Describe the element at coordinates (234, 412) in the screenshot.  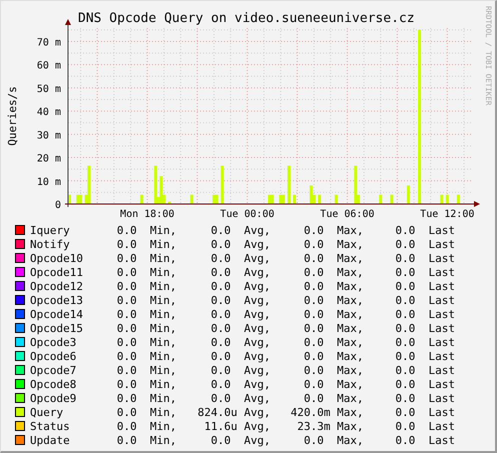
I see `stat-text: 824.0u Avg,` at that location.